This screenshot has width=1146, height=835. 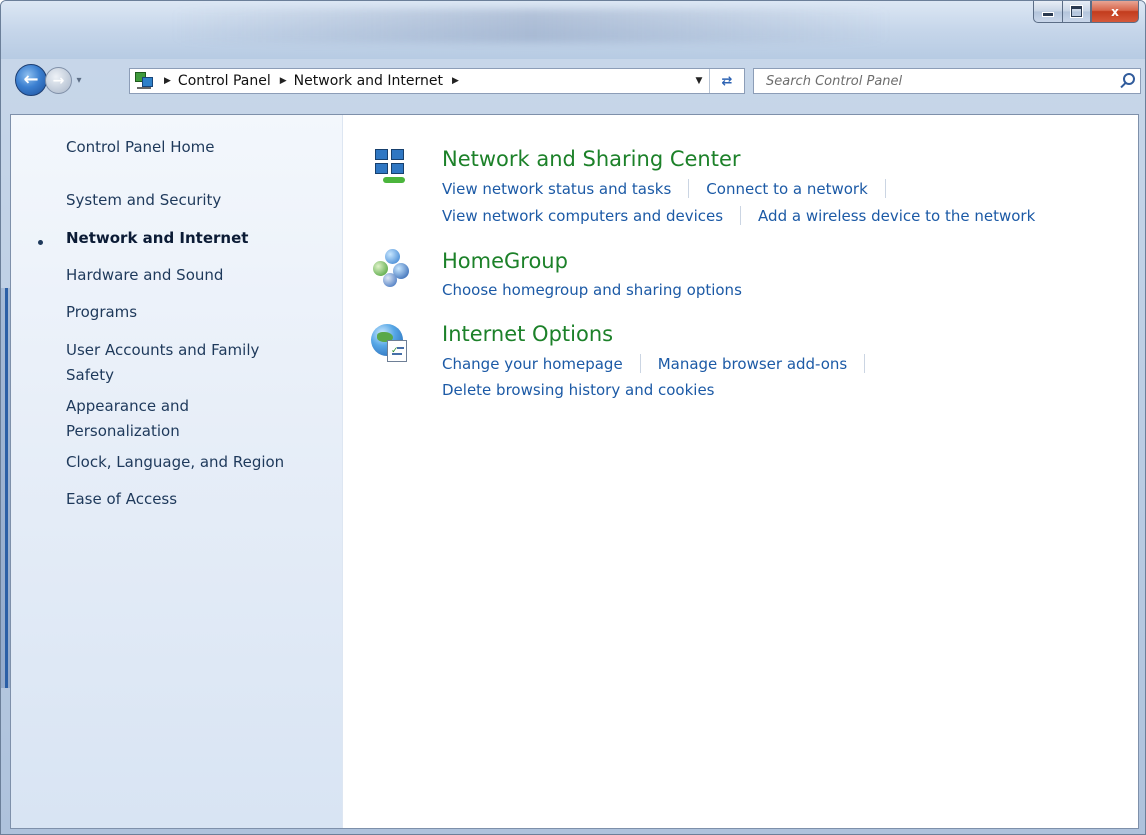 I want to click on delete-browsing-history-link: Delete browsing history and cookies, so click(x=578, y=390).